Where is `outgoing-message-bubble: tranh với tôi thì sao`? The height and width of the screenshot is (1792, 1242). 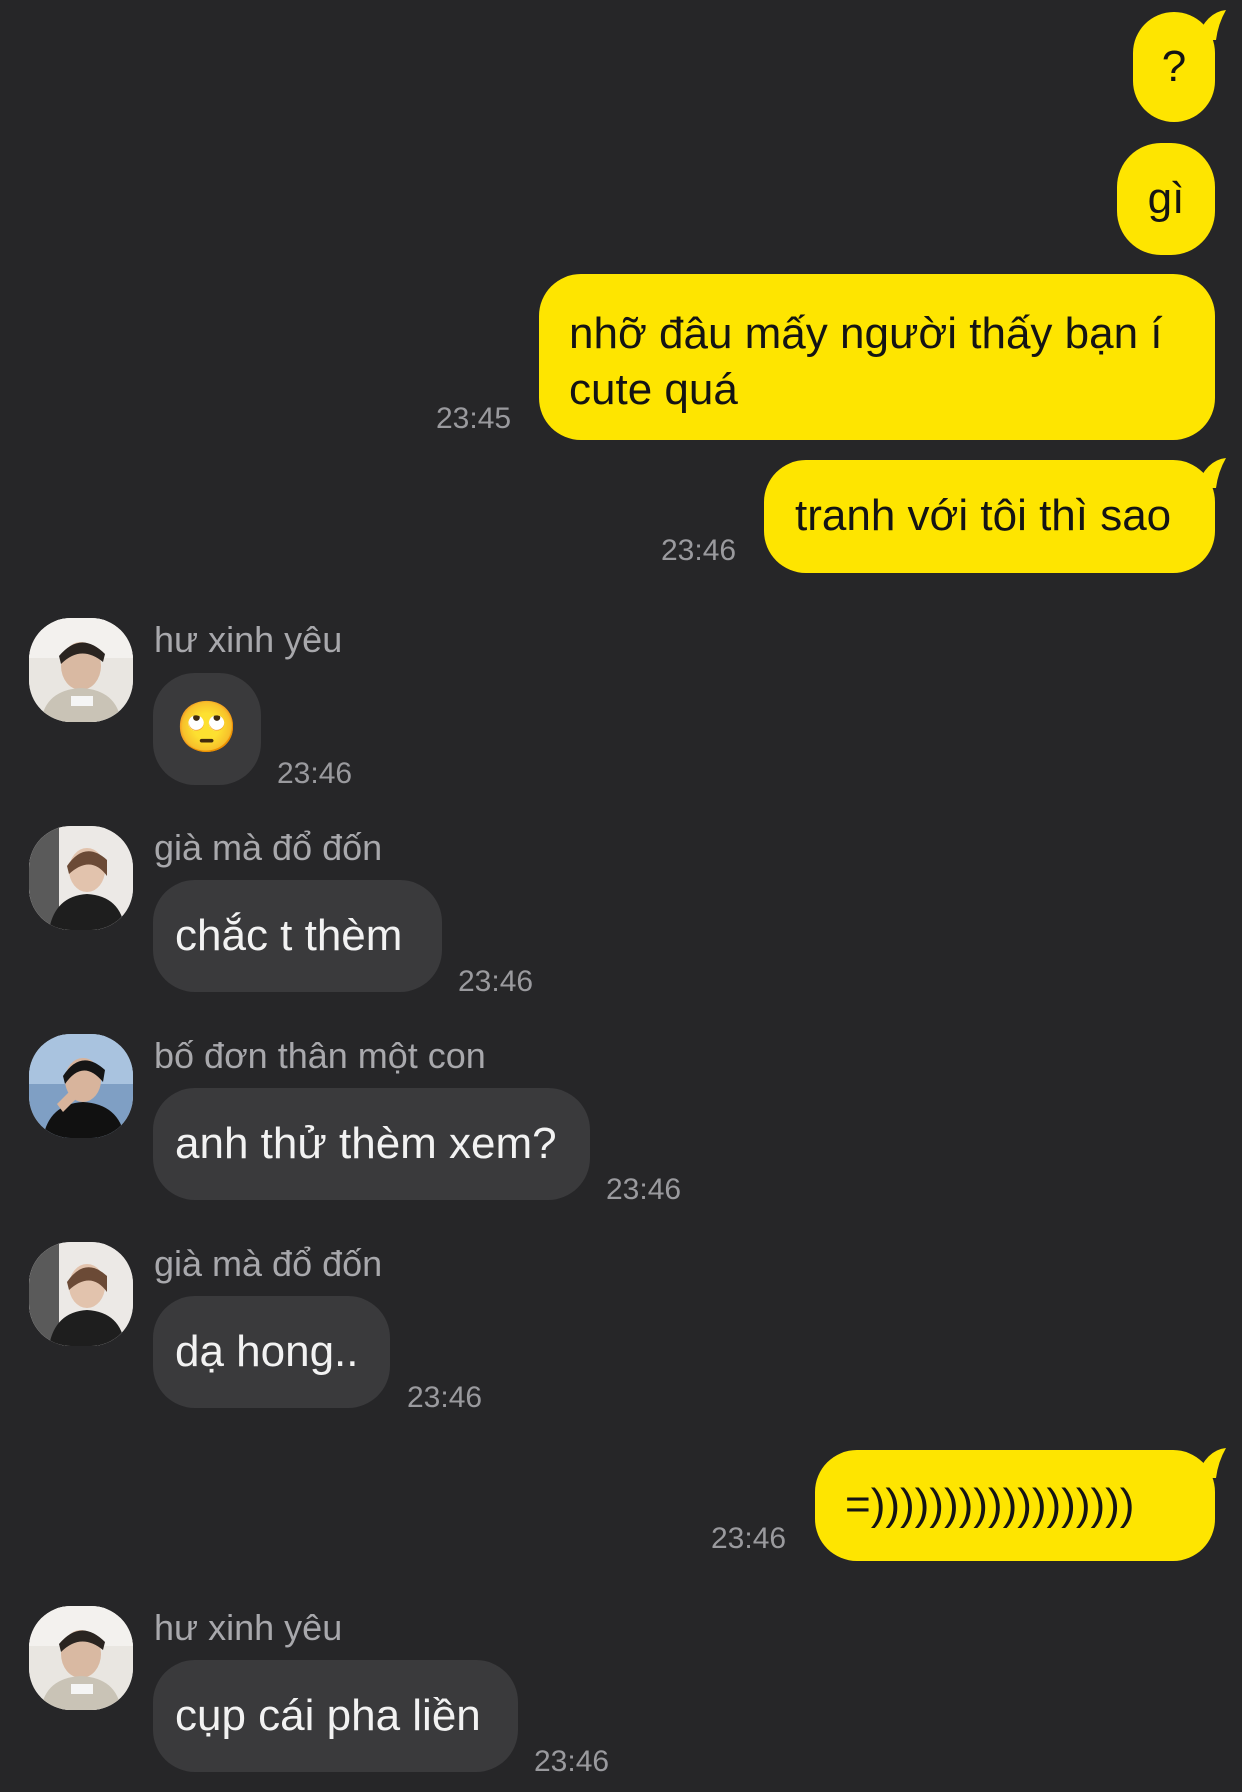 outgoing-message-bubble: tranh với tôi thì sao is located at coordinates (989, 516).